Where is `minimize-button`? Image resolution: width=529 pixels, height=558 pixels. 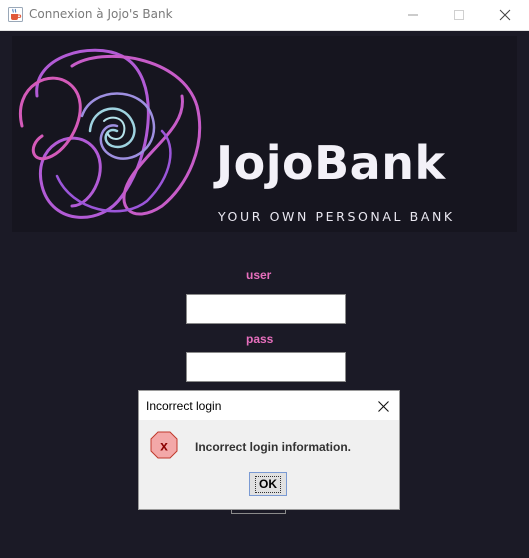 minimize-button is located at coordinates (413, 15).